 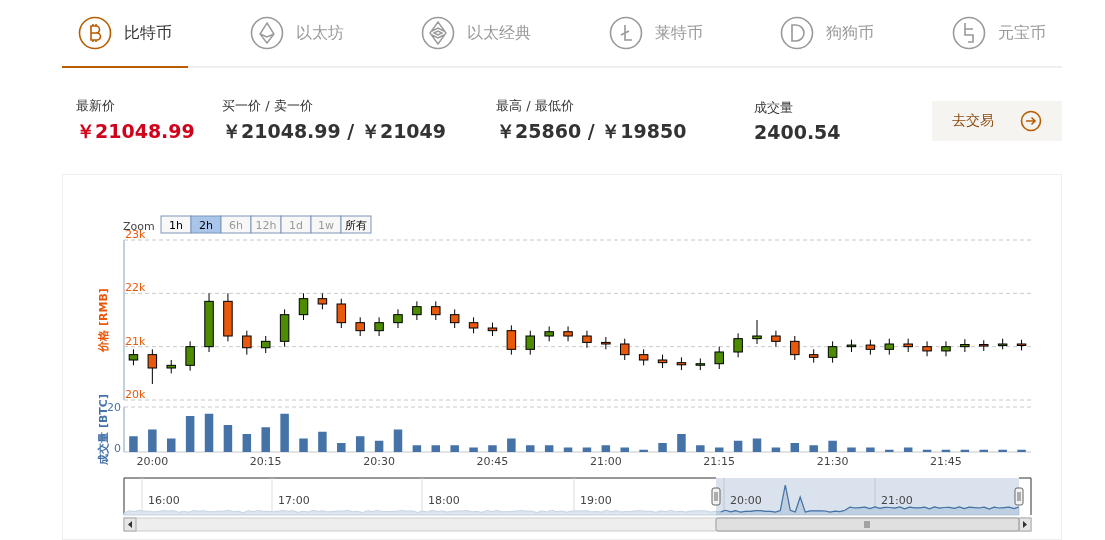 I want to click on coin-tab: 以太经典, so click(x=476, y=34).